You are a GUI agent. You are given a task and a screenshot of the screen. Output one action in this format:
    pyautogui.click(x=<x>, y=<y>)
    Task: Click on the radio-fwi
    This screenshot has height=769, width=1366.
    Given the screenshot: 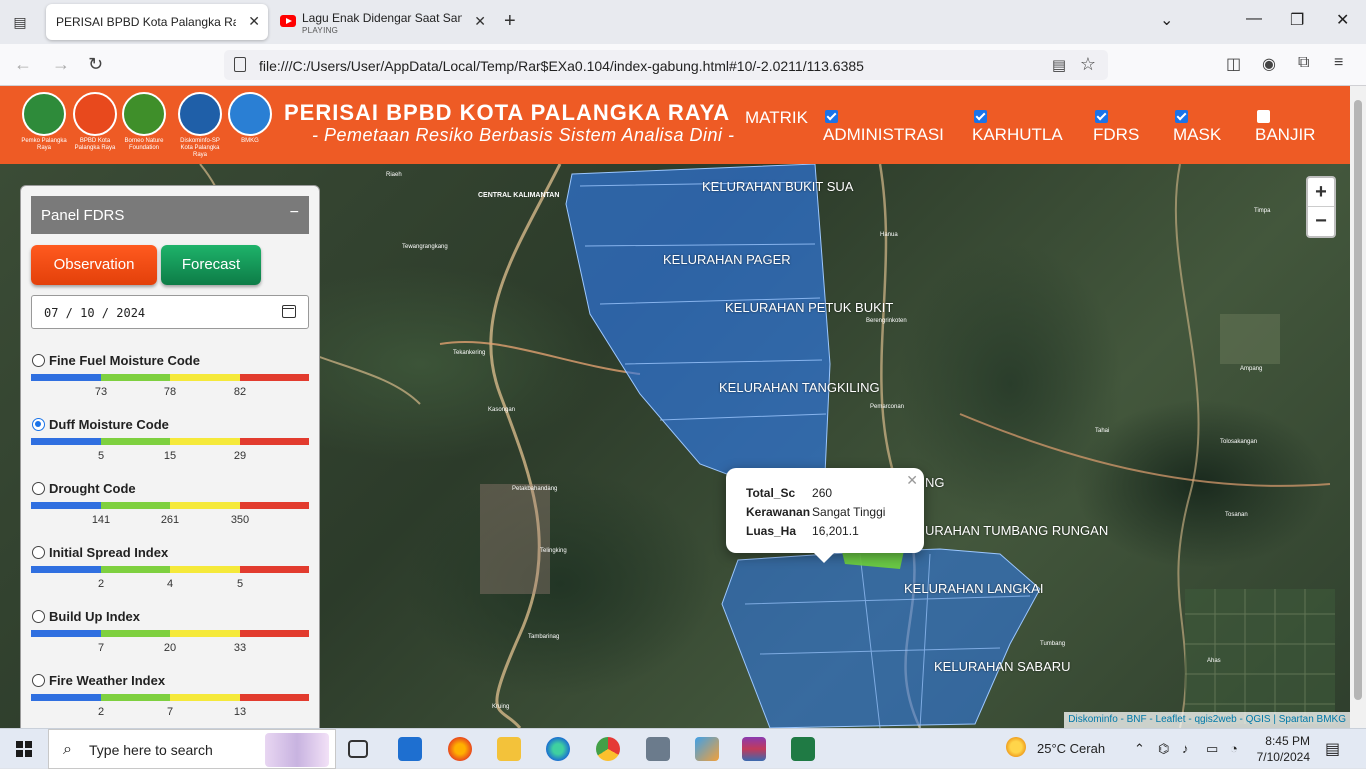 What is the action you would take?
    pyautogui.click(x=38, y=680)
    